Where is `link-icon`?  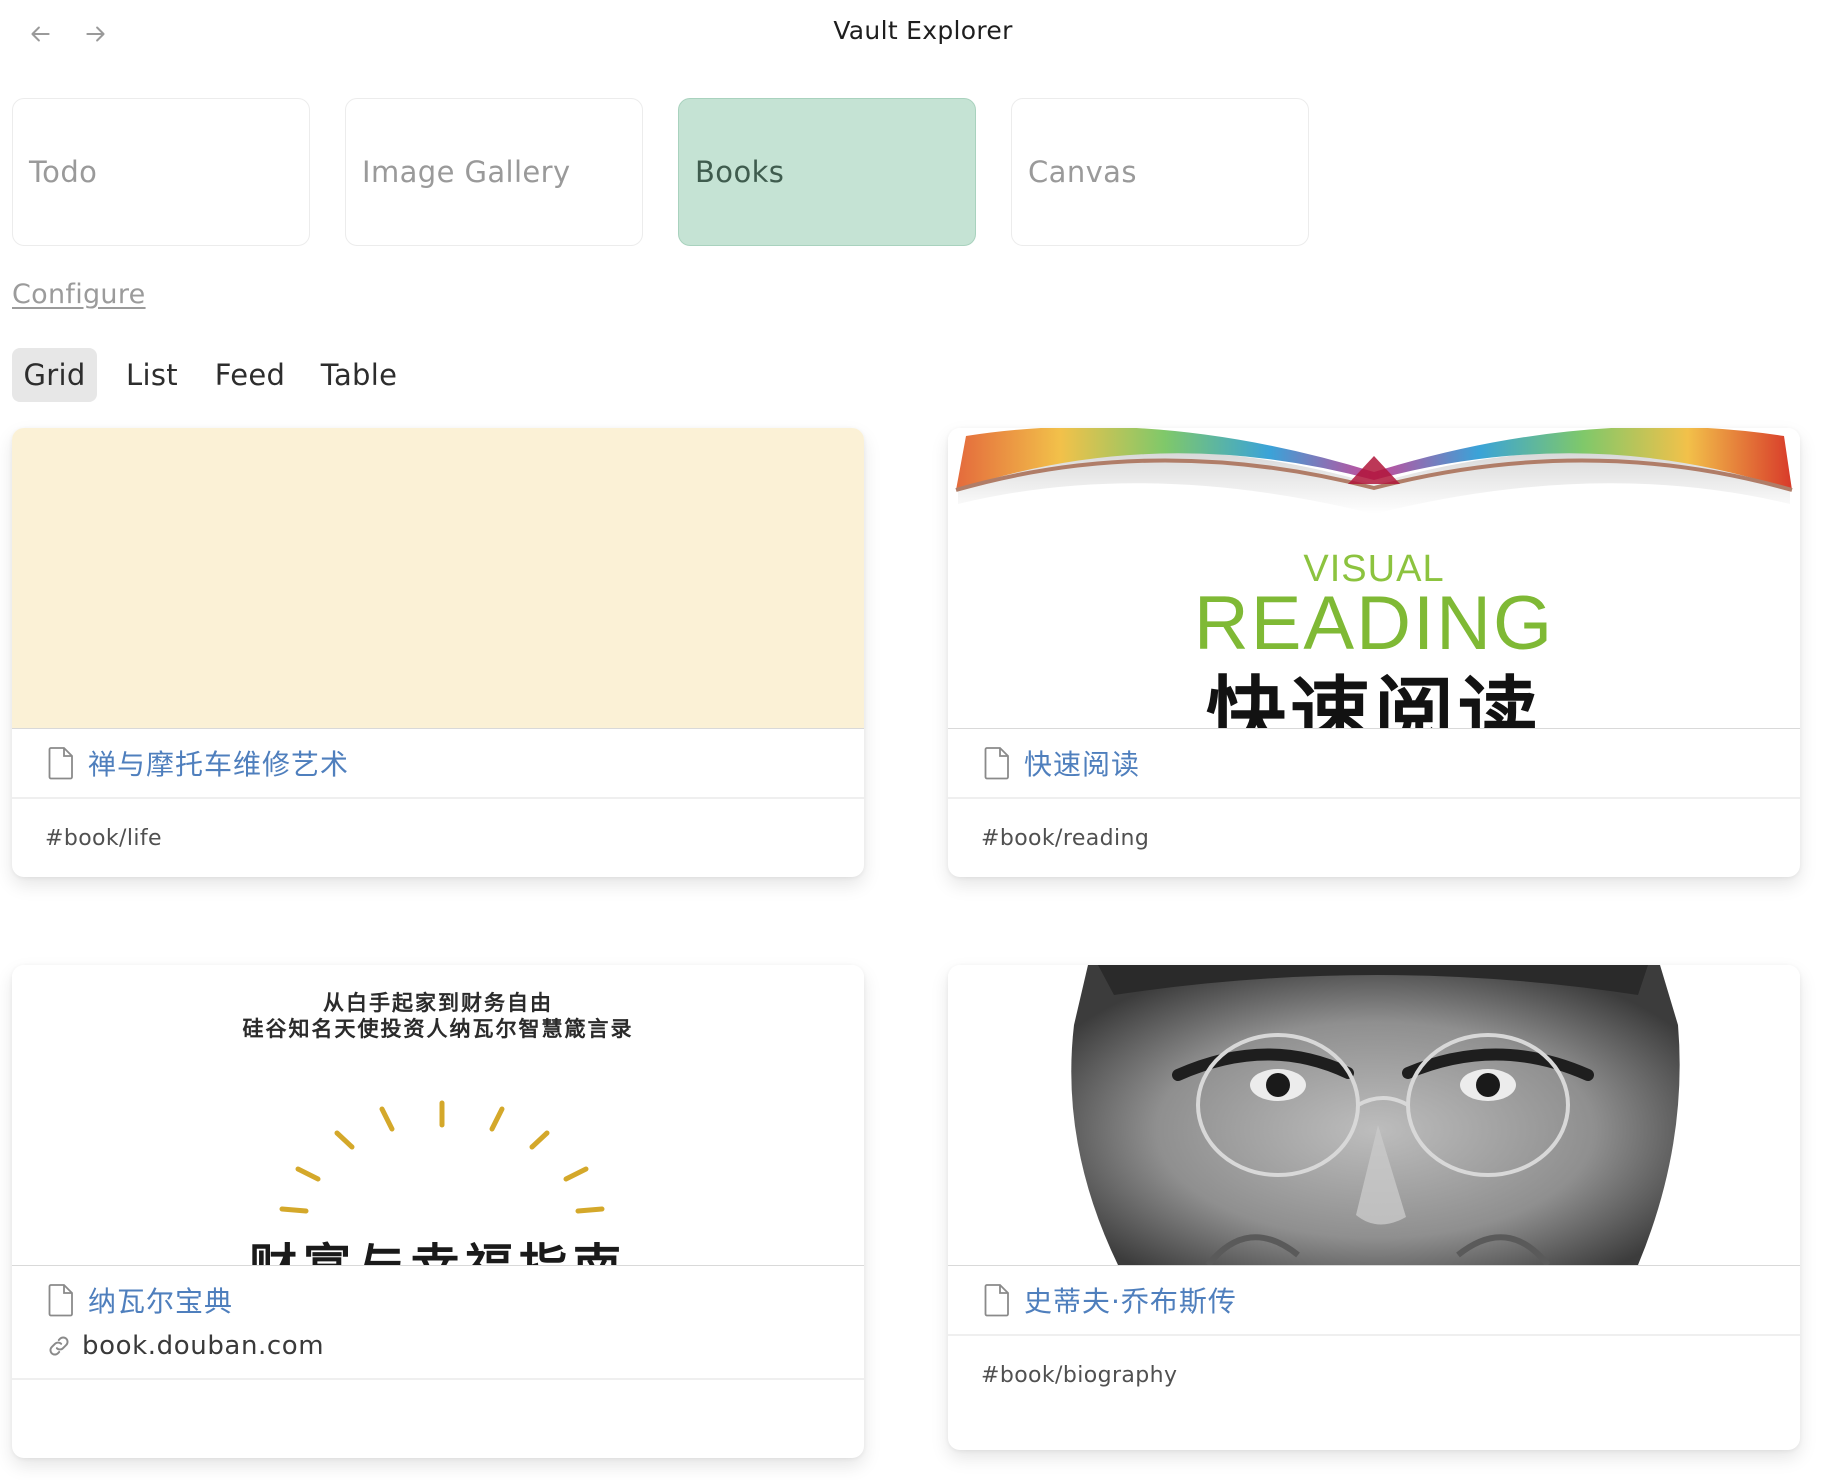 link-icon is located at coordinates (59, 1346).